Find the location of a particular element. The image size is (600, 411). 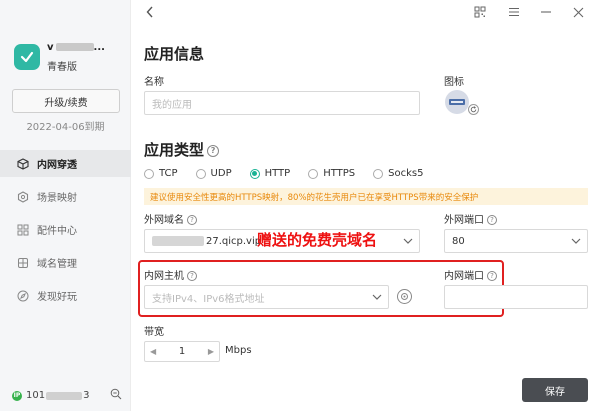

app-logo is located at coordinates (27, 57).